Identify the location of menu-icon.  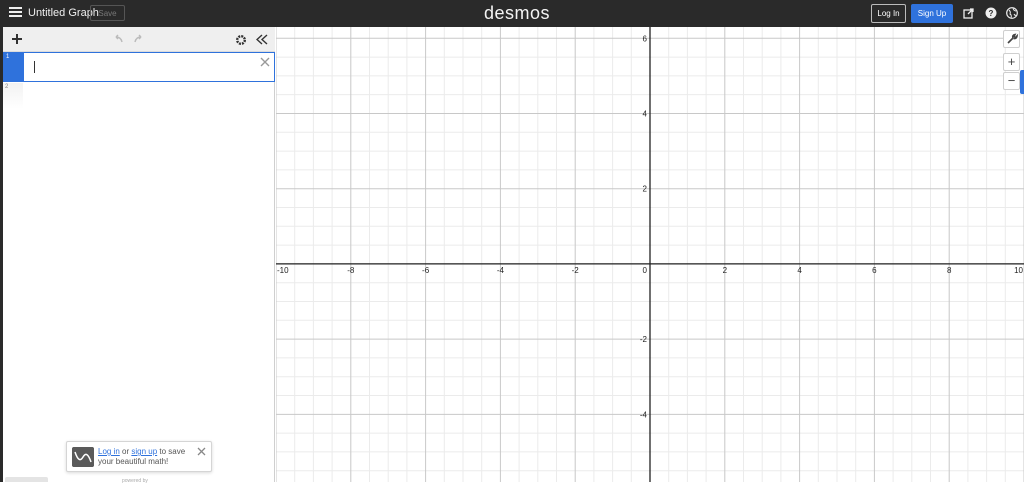
(15, 12).